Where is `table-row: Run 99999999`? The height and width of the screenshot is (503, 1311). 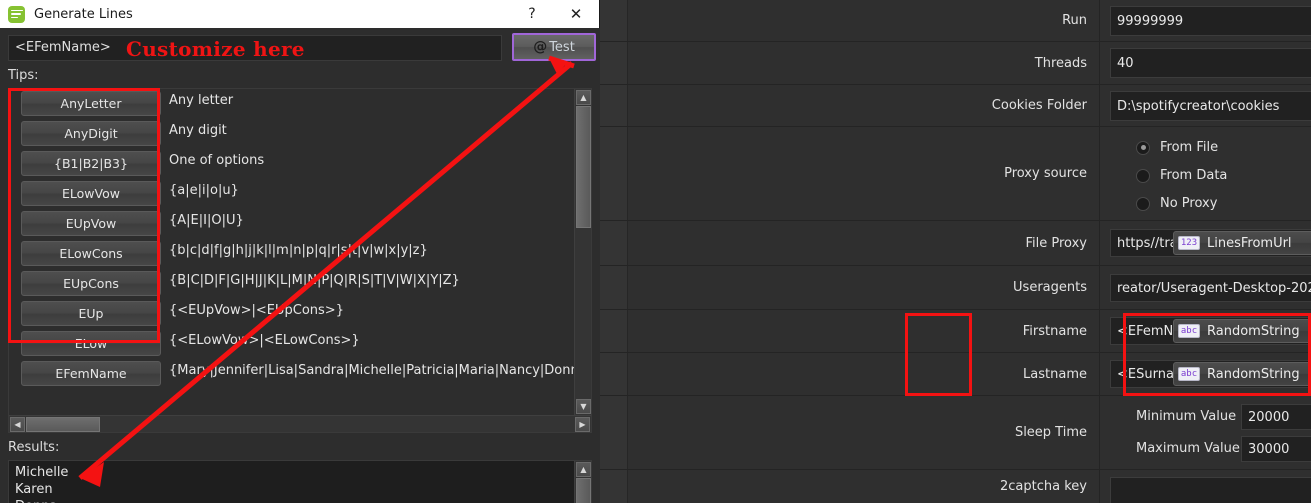
table-row: Run 99999999 is located at coordinates (955, 21).